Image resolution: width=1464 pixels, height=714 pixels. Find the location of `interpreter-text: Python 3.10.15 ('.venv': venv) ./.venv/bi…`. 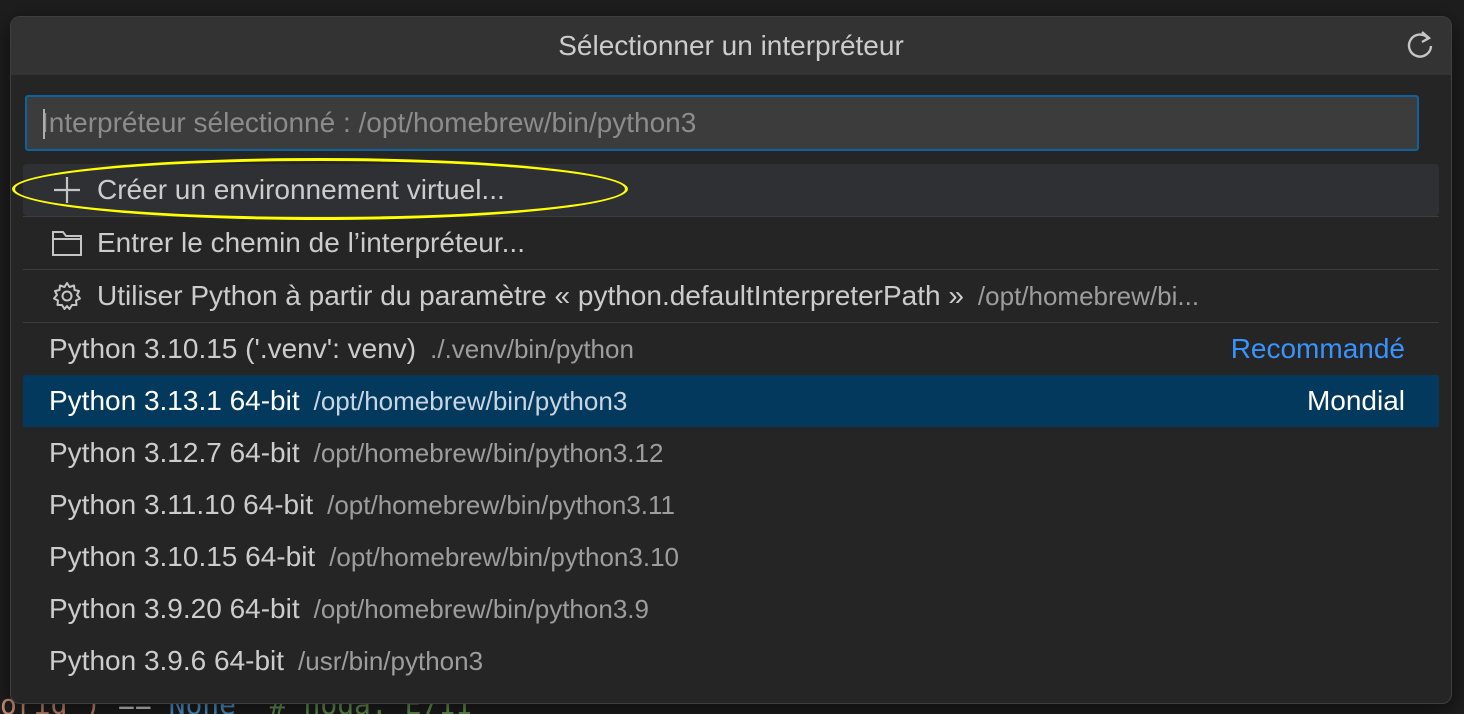

interpreter-text: Python 3.10.15 ('.venv': venv) ./.venv/bi… is located at coordinates (341, 349).